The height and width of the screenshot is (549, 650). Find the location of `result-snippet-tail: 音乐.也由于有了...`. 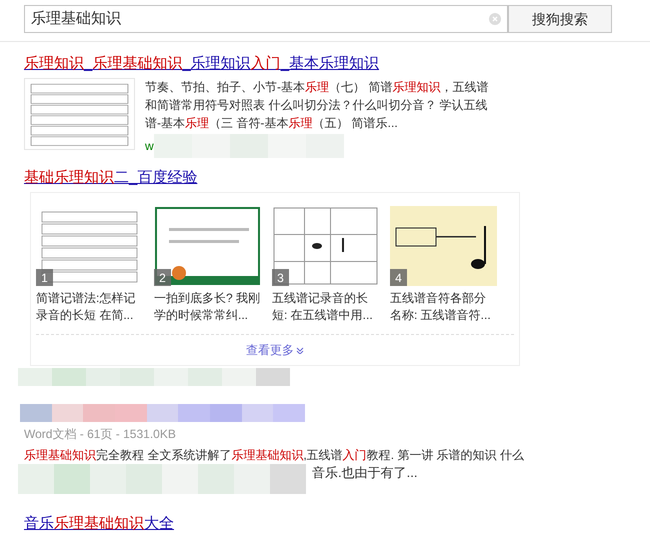

result-snippet-tail: 音乐.也由于有了... is located at coordinates (365, 473).